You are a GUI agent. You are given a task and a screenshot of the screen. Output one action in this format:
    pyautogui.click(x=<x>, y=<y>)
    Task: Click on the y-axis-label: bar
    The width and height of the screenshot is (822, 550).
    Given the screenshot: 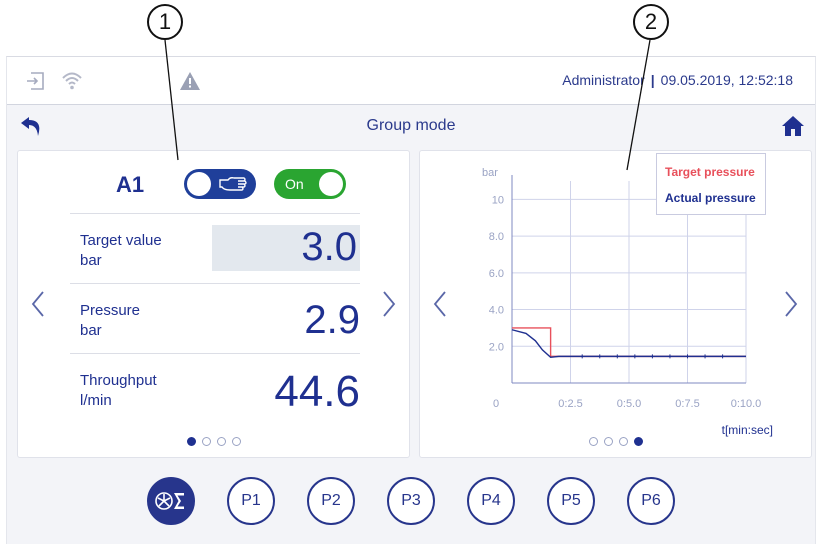 What is the action you would take?
    pyautogui.click(x=490, y=173)
    